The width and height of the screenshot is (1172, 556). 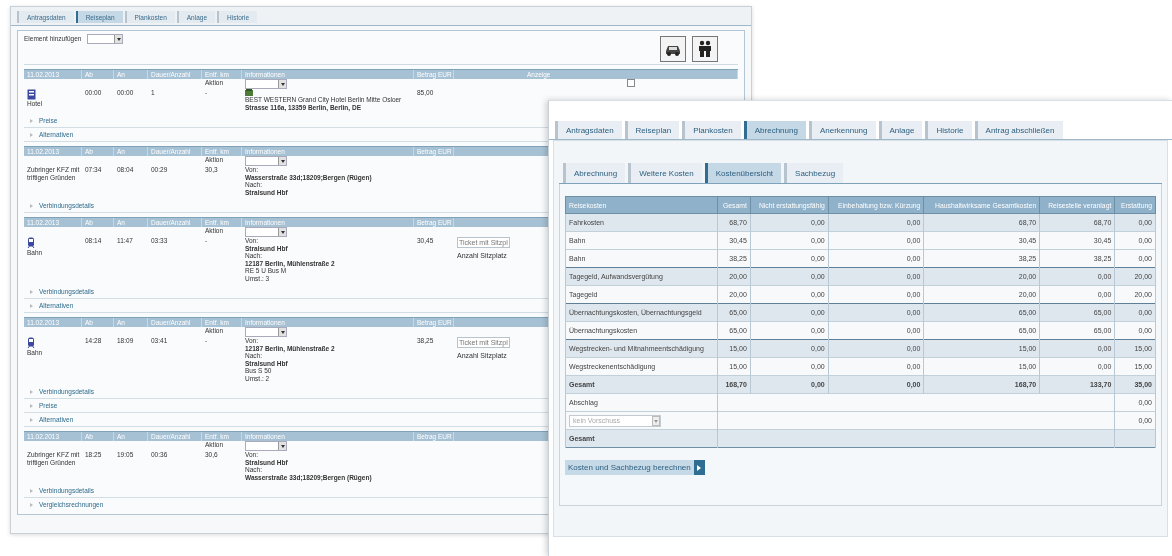 What do you see at coordinates (699, 467) in the screenshot?
I see `arrow-icon` at bounding box center [699, 467].